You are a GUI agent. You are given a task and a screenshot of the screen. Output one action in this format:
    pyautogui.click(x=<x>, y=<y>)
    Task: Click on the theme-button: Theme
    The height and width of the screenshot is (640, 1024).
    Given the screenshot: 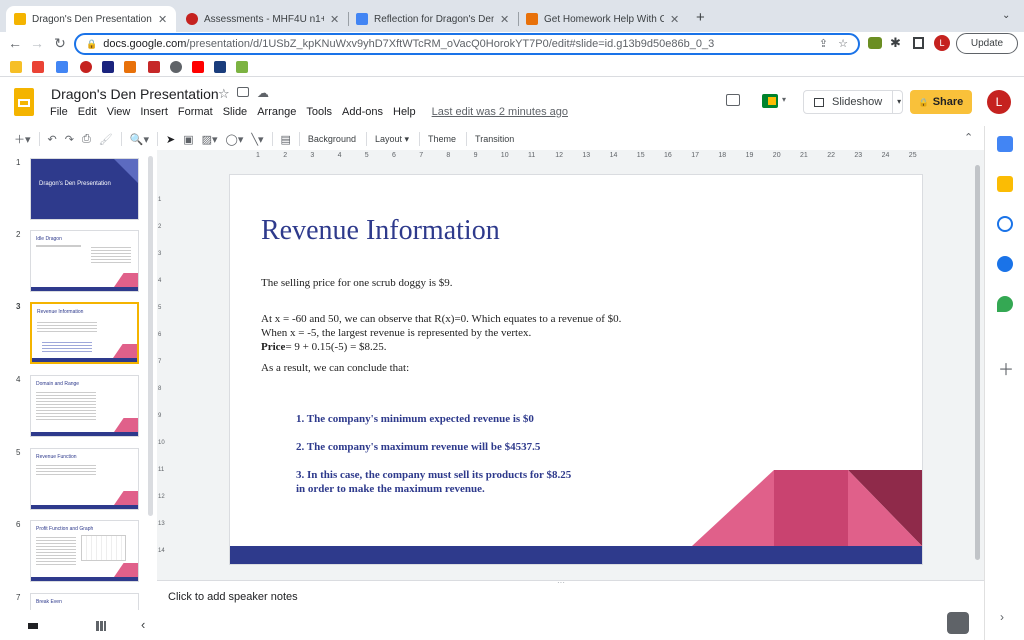 What is the action you would take?
    pyautogui.click(x=442, y=139)
    